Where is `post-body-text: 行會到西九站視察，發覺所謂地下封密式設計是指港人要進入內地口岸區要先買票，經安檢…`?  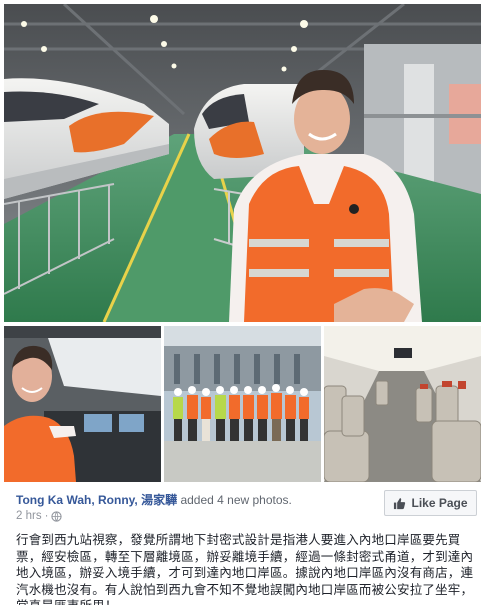
post-body-text: 行會到西九站視察，發覺所謂地下封密式設計是指港人要進入內地口岸區要先買票，經安檢… is located at coordinates (245, 568).